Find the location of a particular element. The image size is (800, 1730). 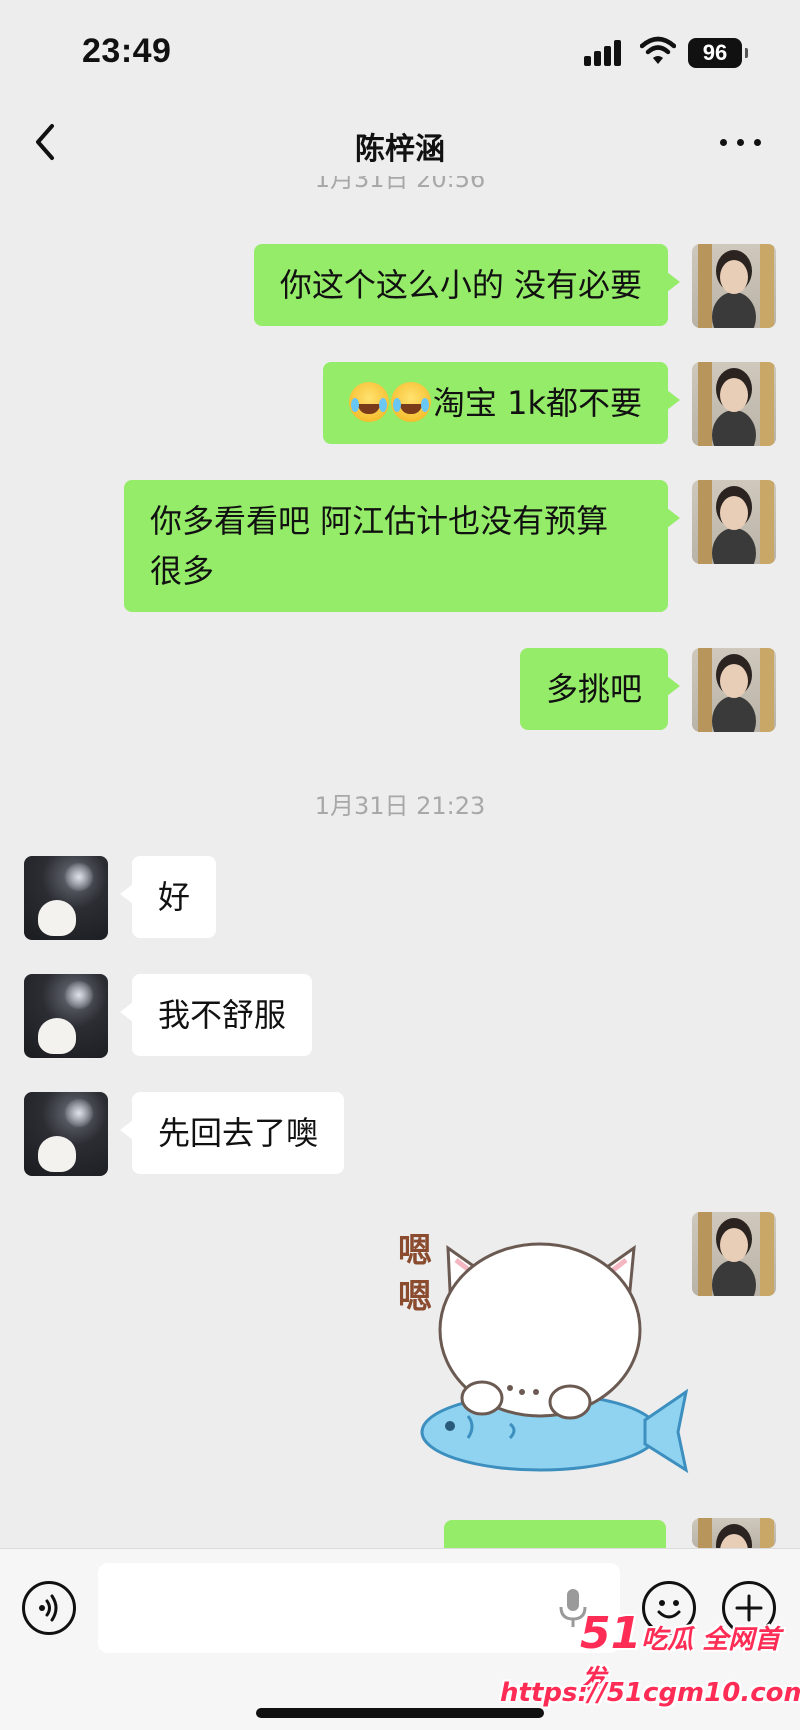

message-bubble: 淘宝 1k都不要 is located at coordinates (501, 403).